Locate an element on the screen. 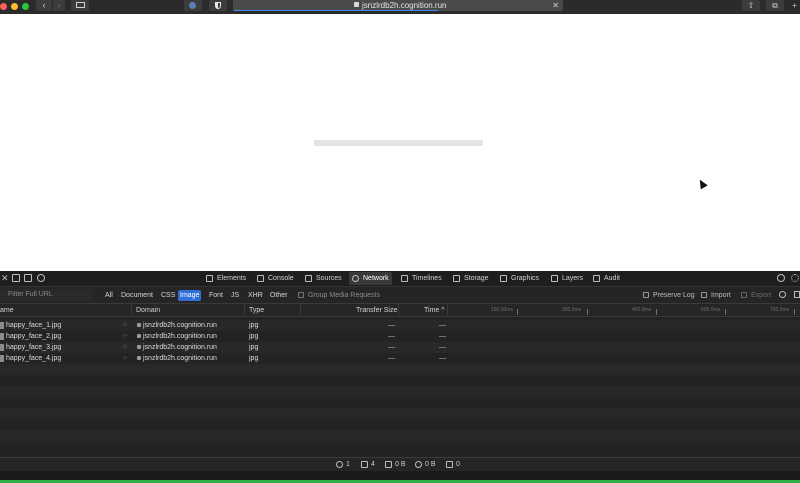 The height and width of the screenshot is (483, 800). inspect-element-icon is located at coordinates (41, 278).